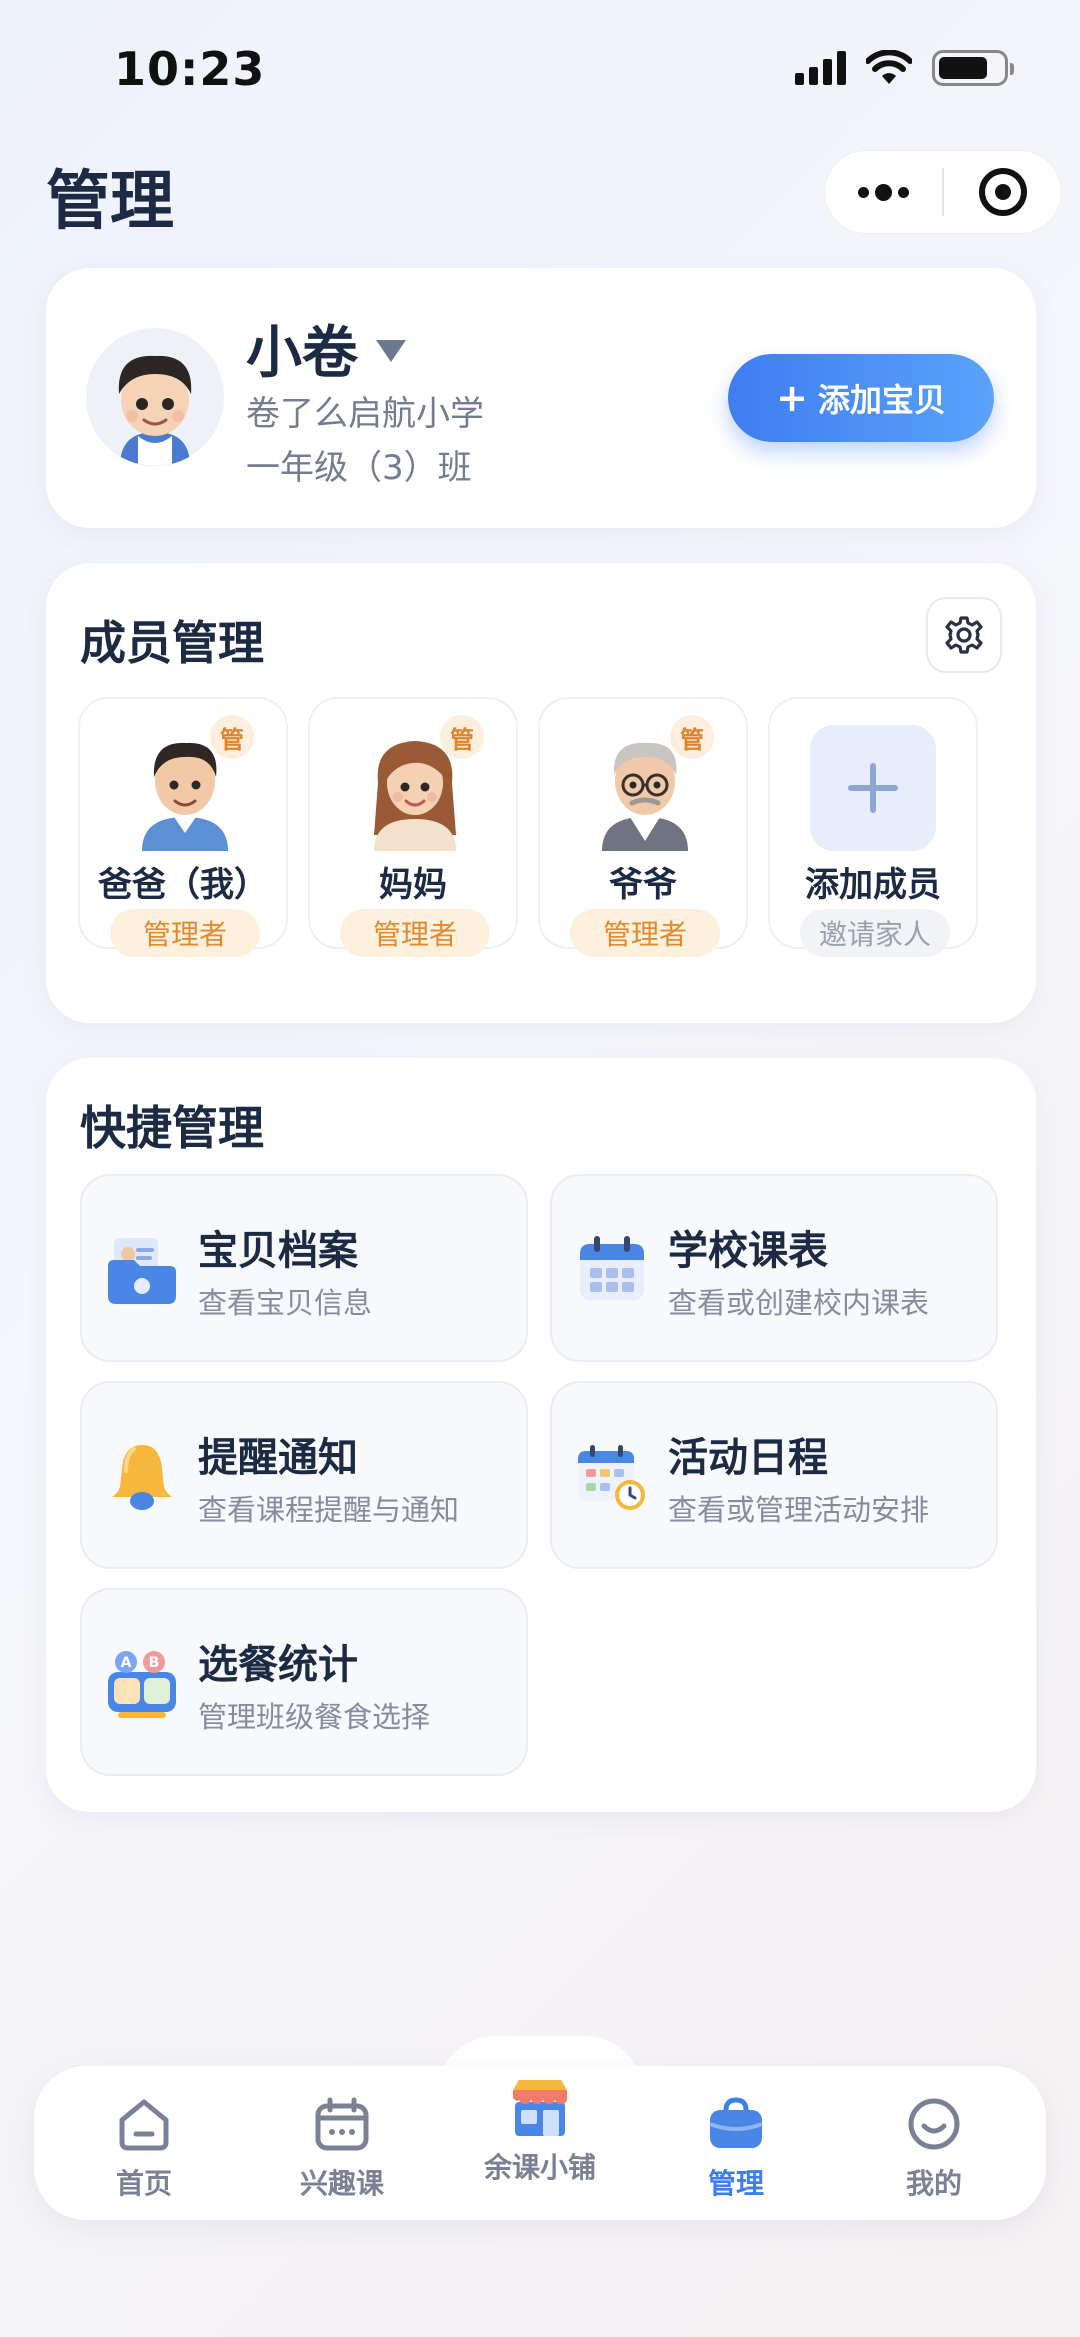 This screenshot has width=1080, height=2337. Describe the element at coordinates (143, 2183) in the screenshot. I see `tab-label: 首页` at that location.